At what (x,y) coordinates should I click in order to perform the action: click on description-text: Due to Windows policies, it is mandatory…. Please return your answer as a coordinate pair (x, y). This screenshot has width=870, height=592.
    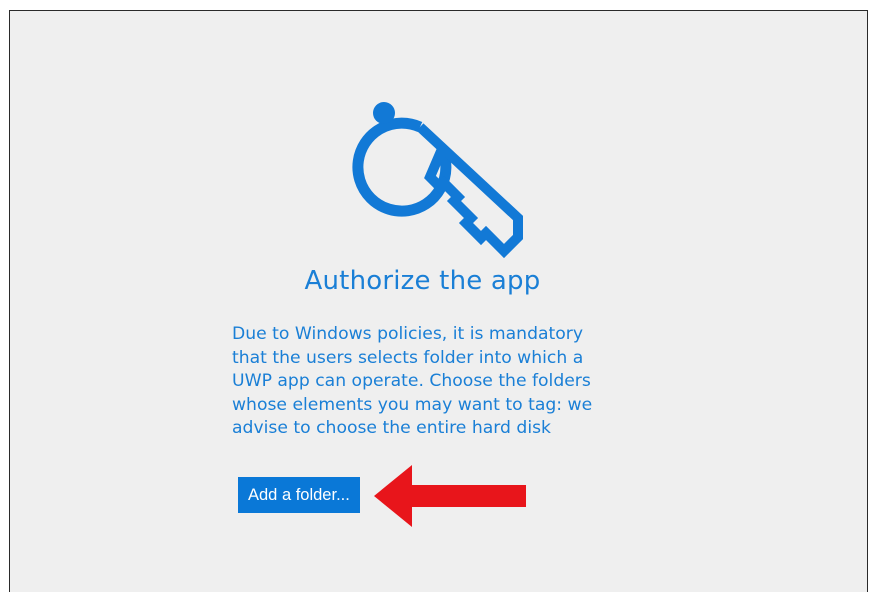
    Looking at the image, I should click on (432, 382).